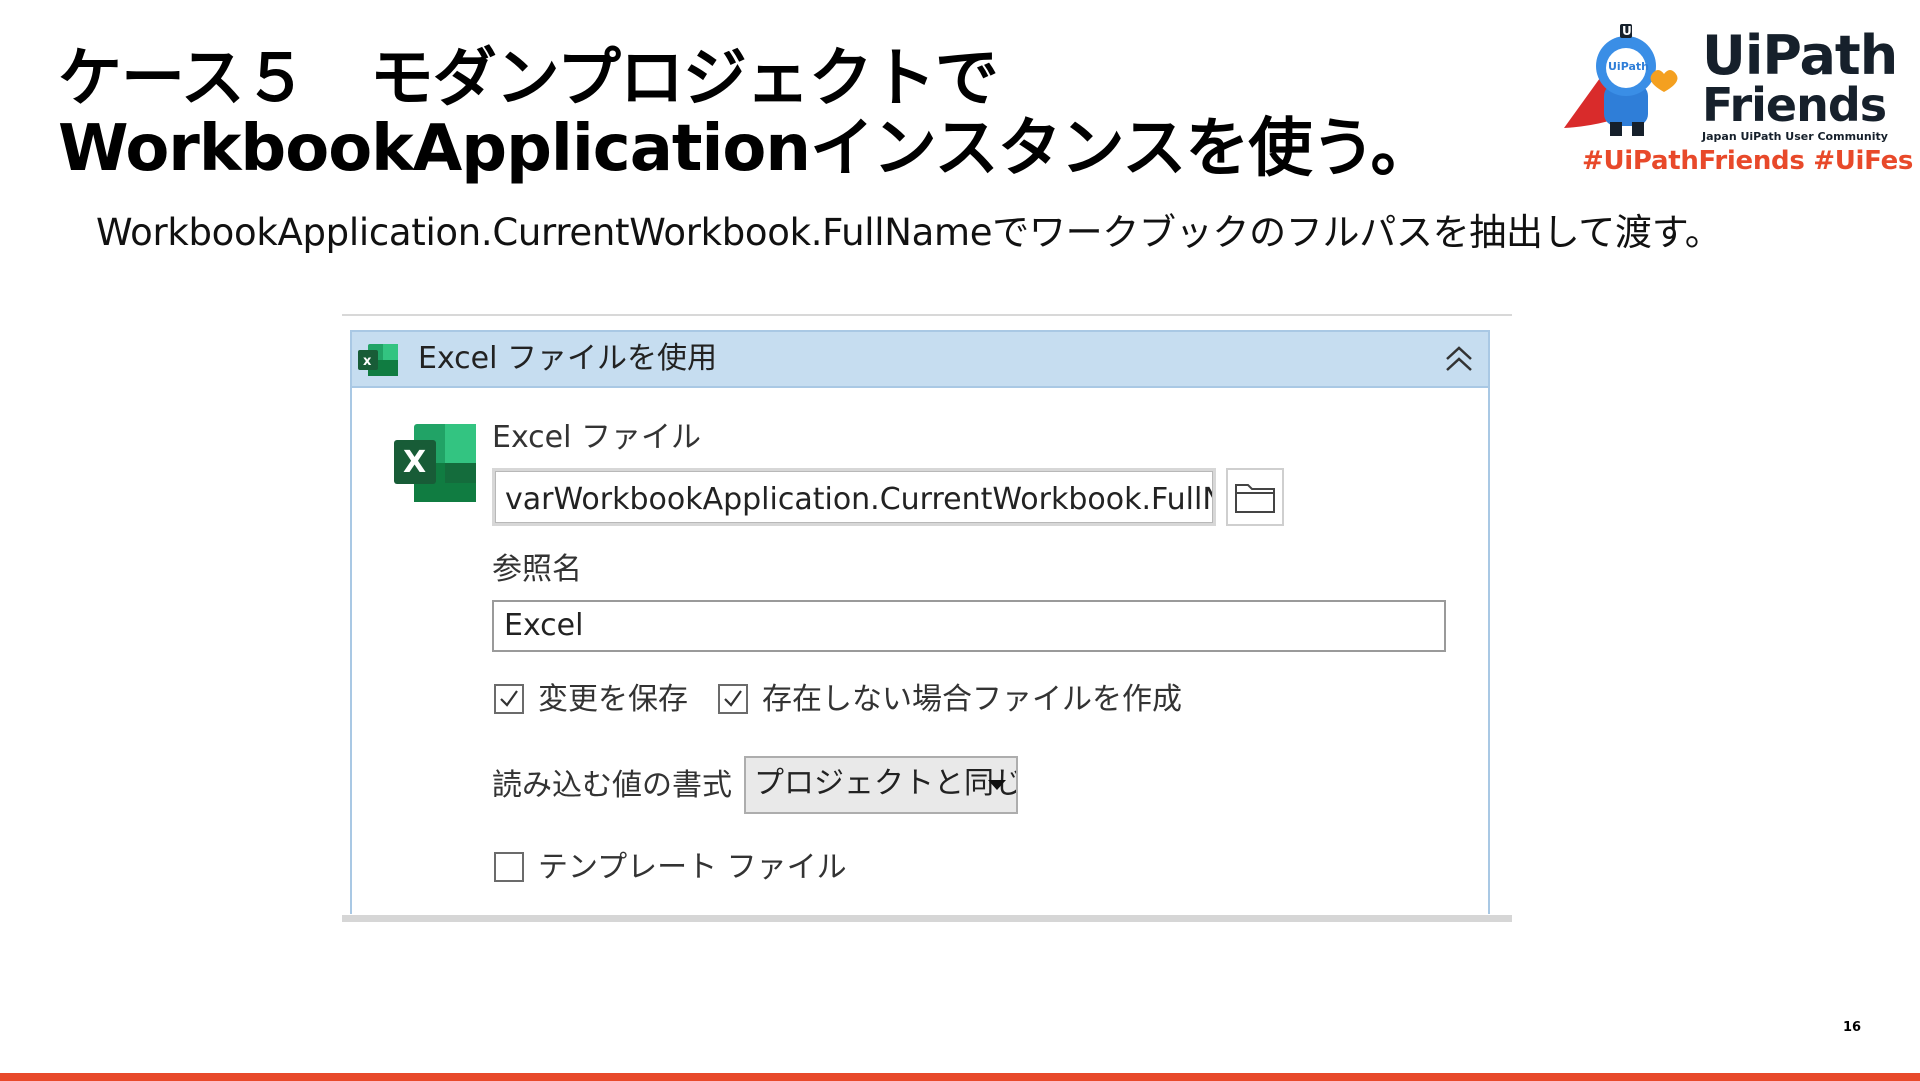  Describe the element at coordinates (1628, 66) in the screenshot. I see `mascot-badge-label: UiPath` at that location.